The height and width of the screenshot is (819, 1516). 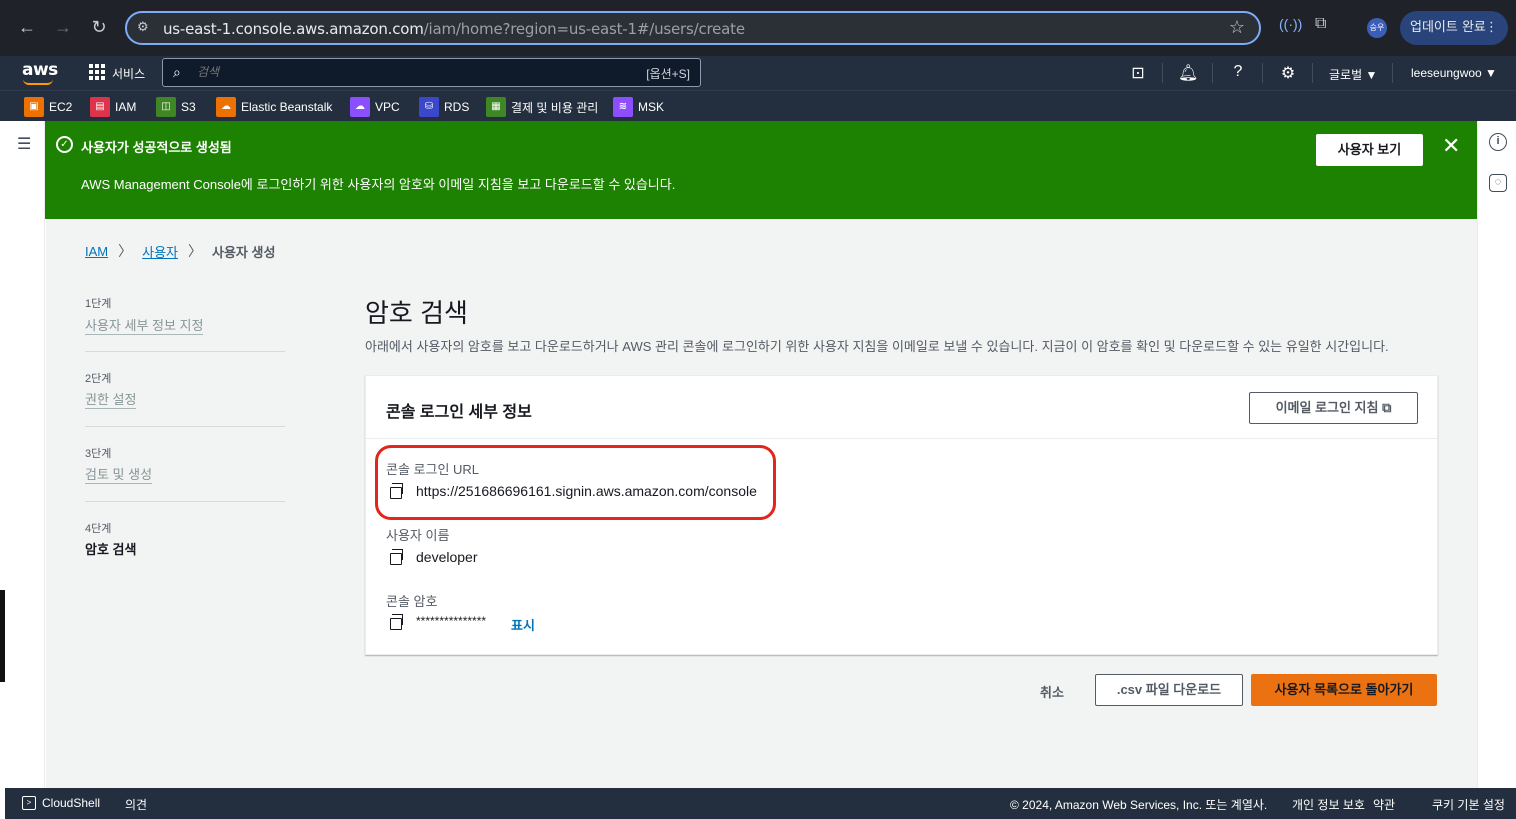 What do you see at coordinates (1290, 24) in the screenshot?
I see `extension-broadcast-icon: ((·))` at bounding box center [1290, 24].